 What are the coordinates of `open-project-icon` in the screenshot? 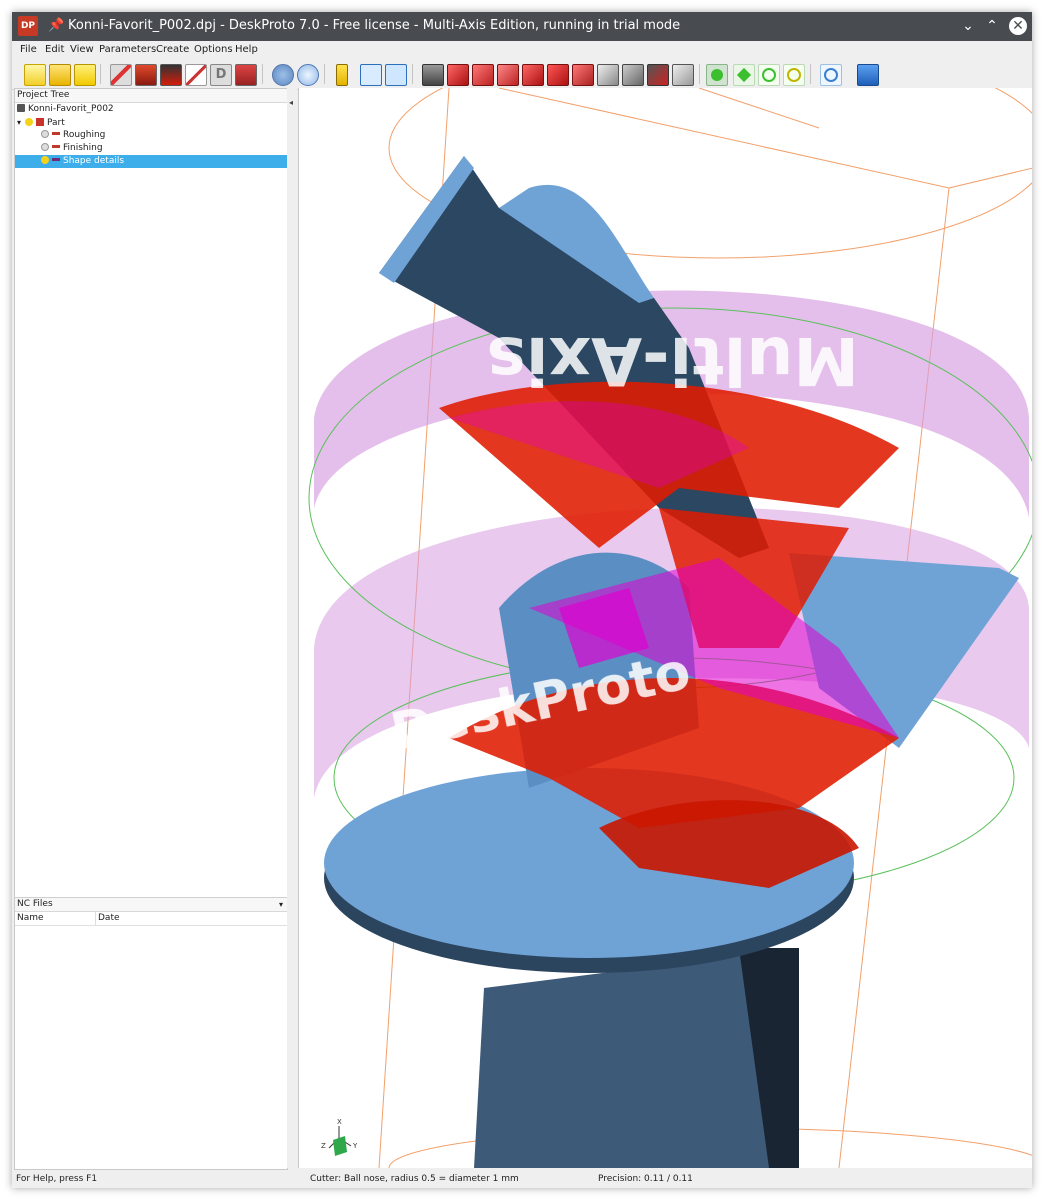 It's located at (60, 75).